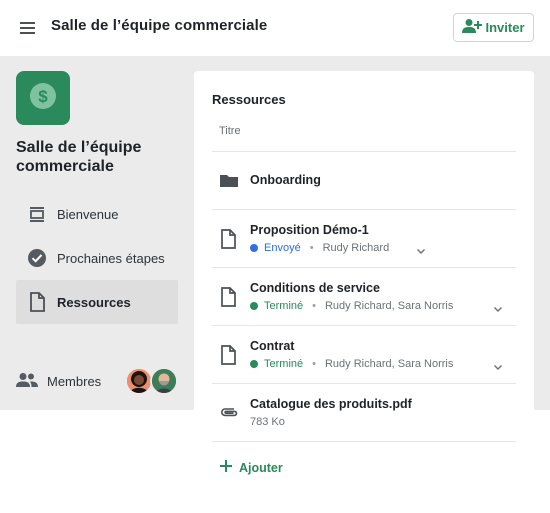 The image size is (550, 513). Describe the element at coordinates (88, 214) in the screenshot. I see `sidebar-item-label: Bienvenue` at that location.